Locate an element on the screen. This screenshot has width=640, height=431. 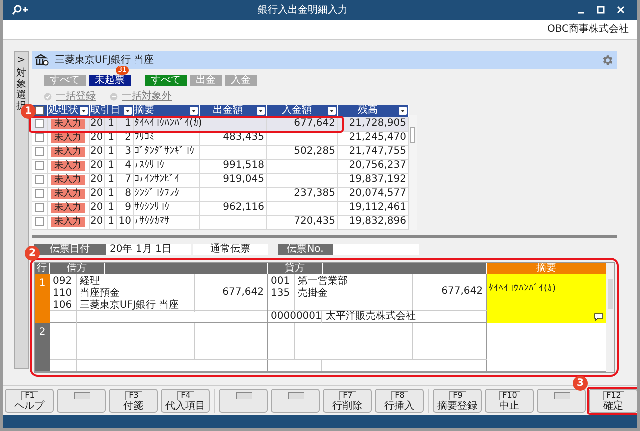
summary-text: ﾀｲﾍｲﾖｳﾊﾝﾊﾞｲ(ｶ) is located at coordinates (522, 289).